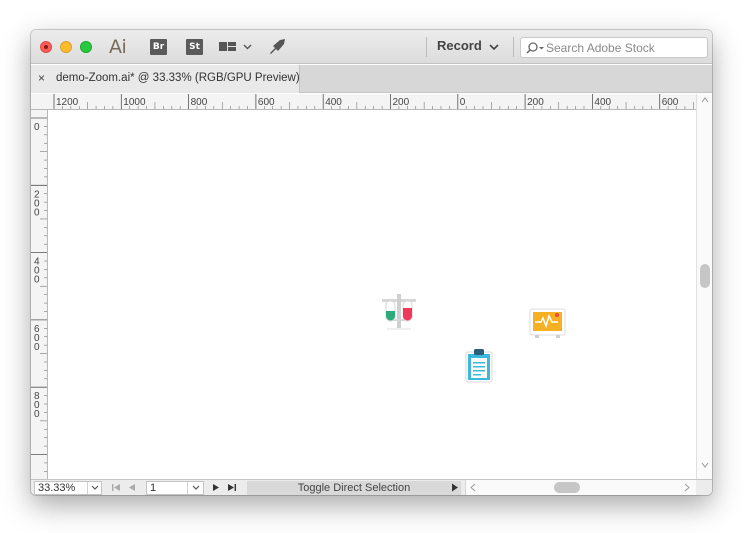 This screenshot has height=533, width=750. I want to click on window-minimize-button, so click(66, 47).